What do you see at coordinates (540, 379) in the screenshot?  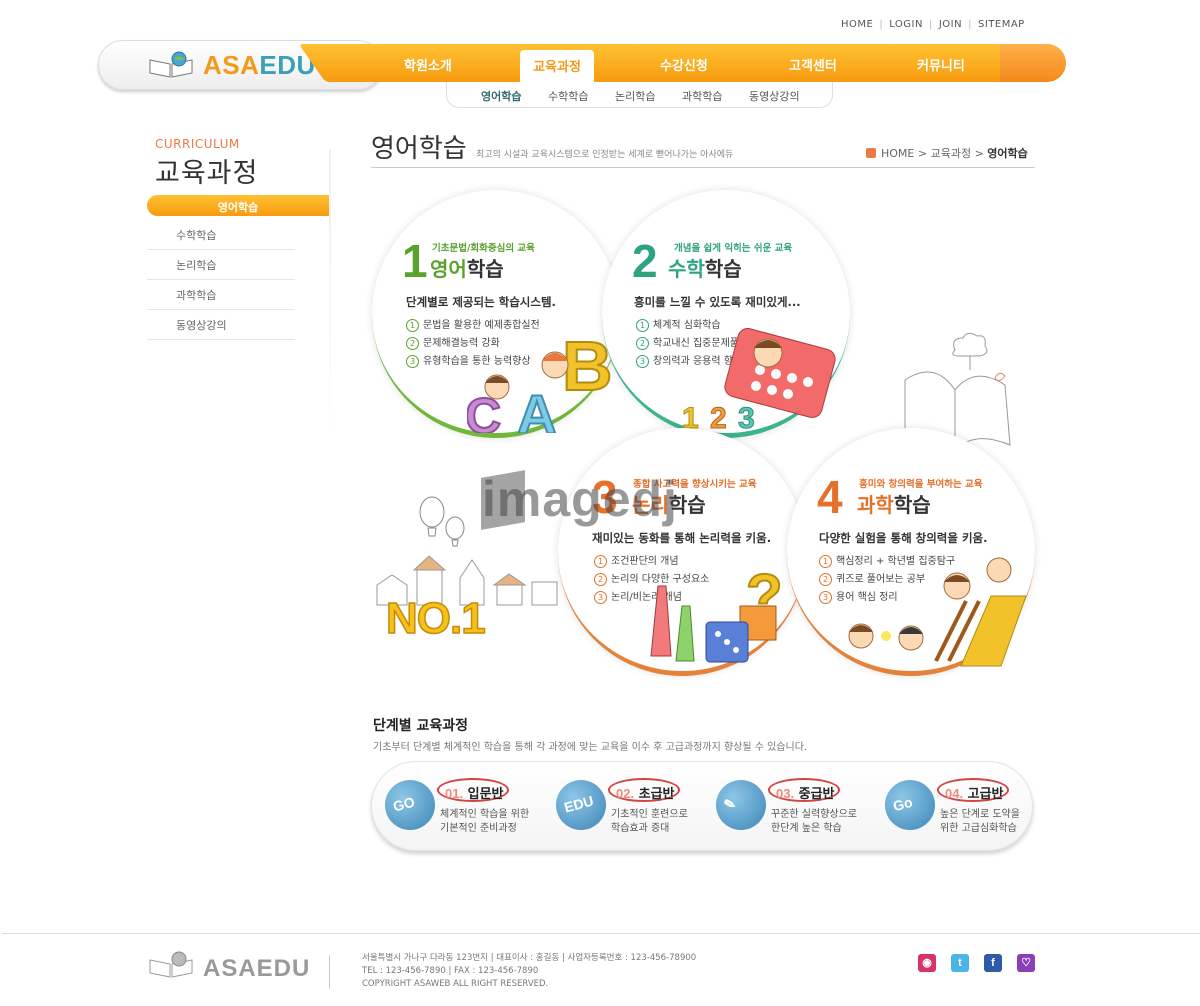 I see `abc-blocks-kids-icon: B A C` at bounding box center [540, 379].